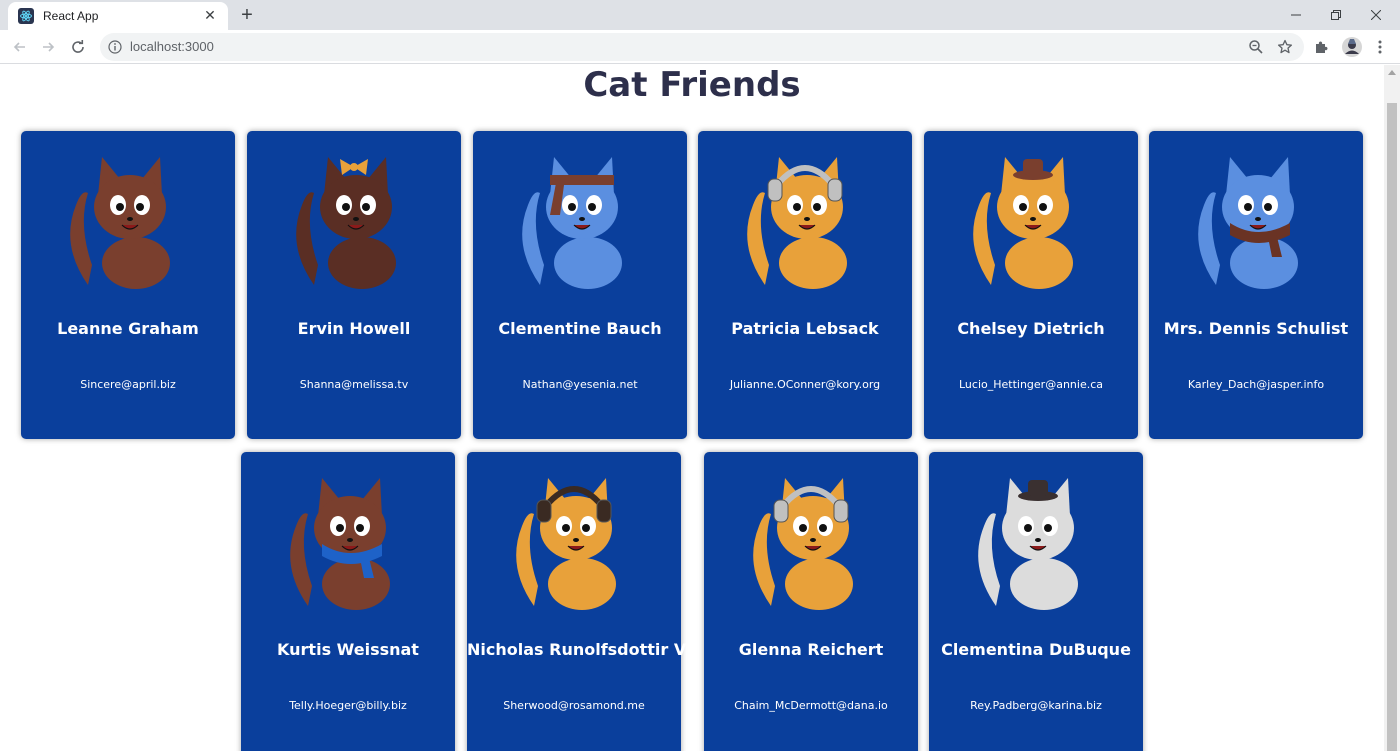 The width and height of the screenshot is (1400, 751). I want to click on cat-name: Mrs. Dennis Schulist, so click(1256, 328).